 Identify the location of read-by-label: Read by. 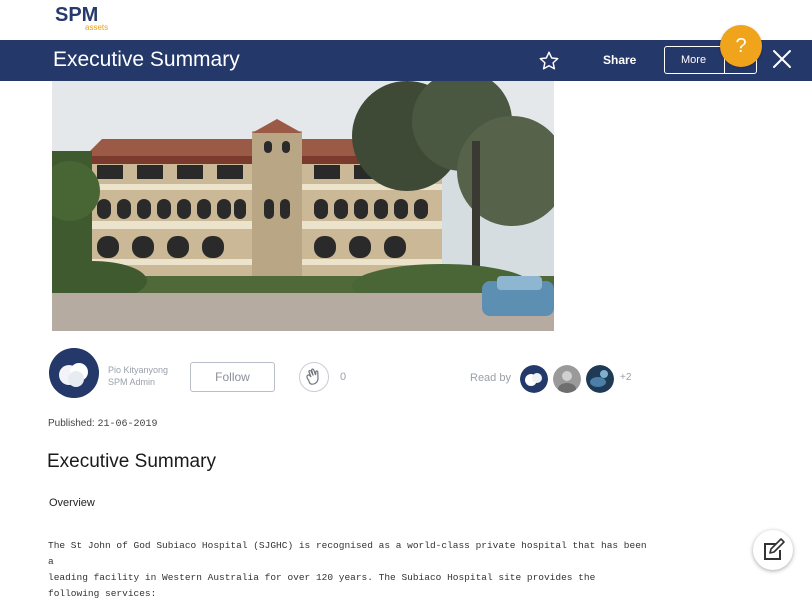
(490, 378).